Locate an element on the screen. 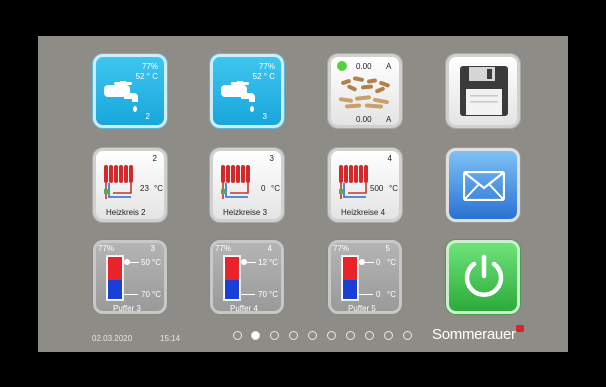  power-icon is located at coordinates (484, 275).